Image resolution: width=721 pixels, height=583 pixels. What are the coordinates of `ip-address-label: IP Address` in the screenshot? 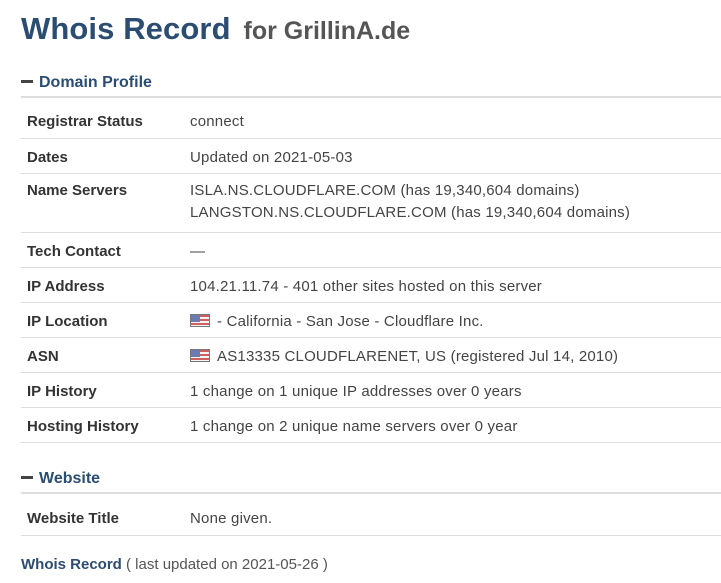 It's located at (105, 285).